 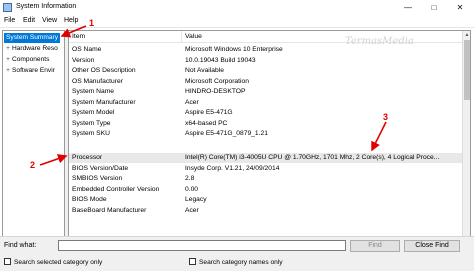 What do you see at coordinates (434, 7) in the screenshot?
I see `maximize-button: □` at bounding box center [434, 7].